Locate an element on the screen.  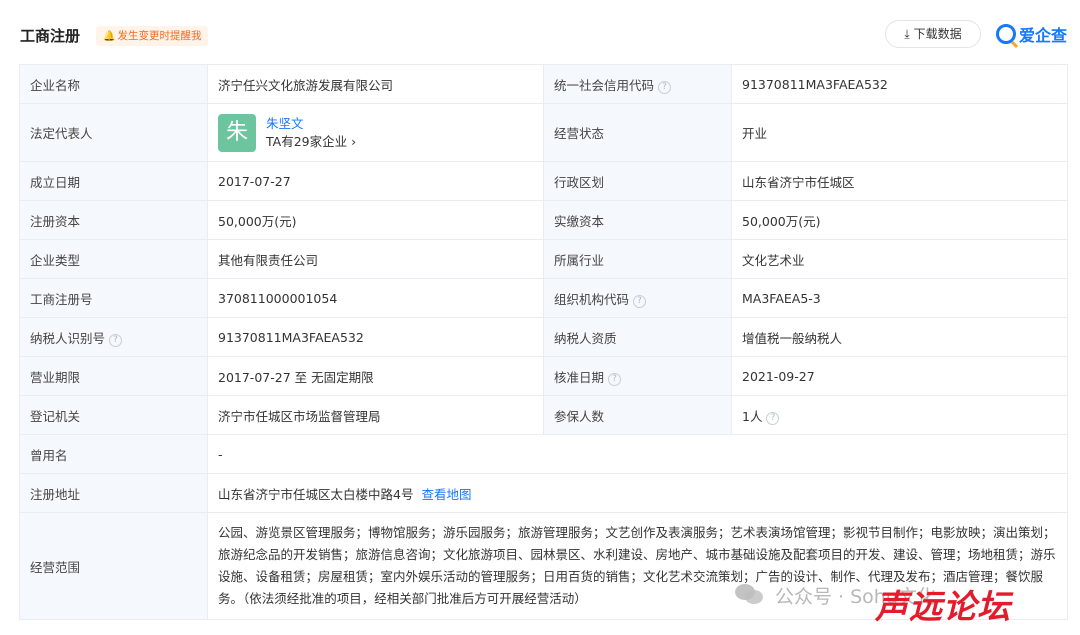
table-row: 注册地址 山东省济宁市任城区太白楼中路4号 查看地图 is located at coordinates (543, 493).